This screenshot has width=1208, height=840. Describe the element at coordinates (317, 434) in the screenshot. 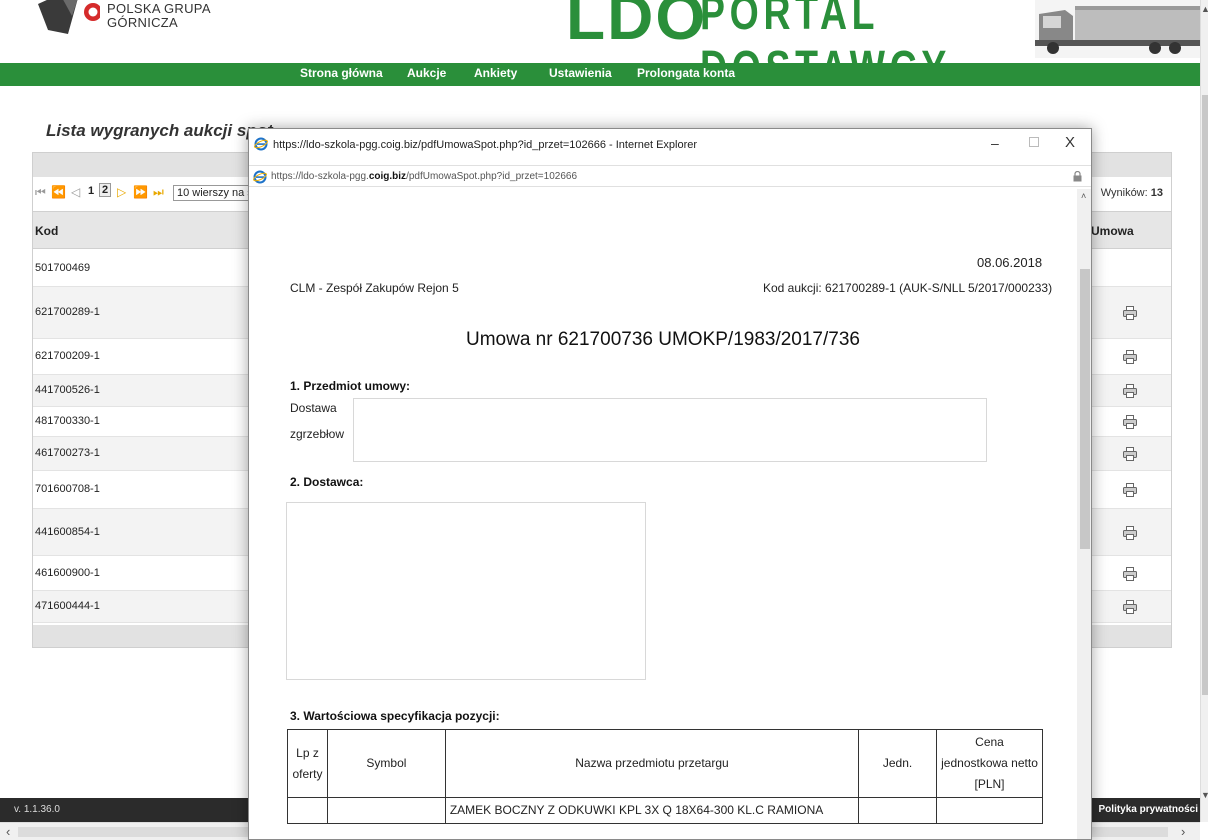

I see `section-subject-line2: zgrzebłow` at that location.